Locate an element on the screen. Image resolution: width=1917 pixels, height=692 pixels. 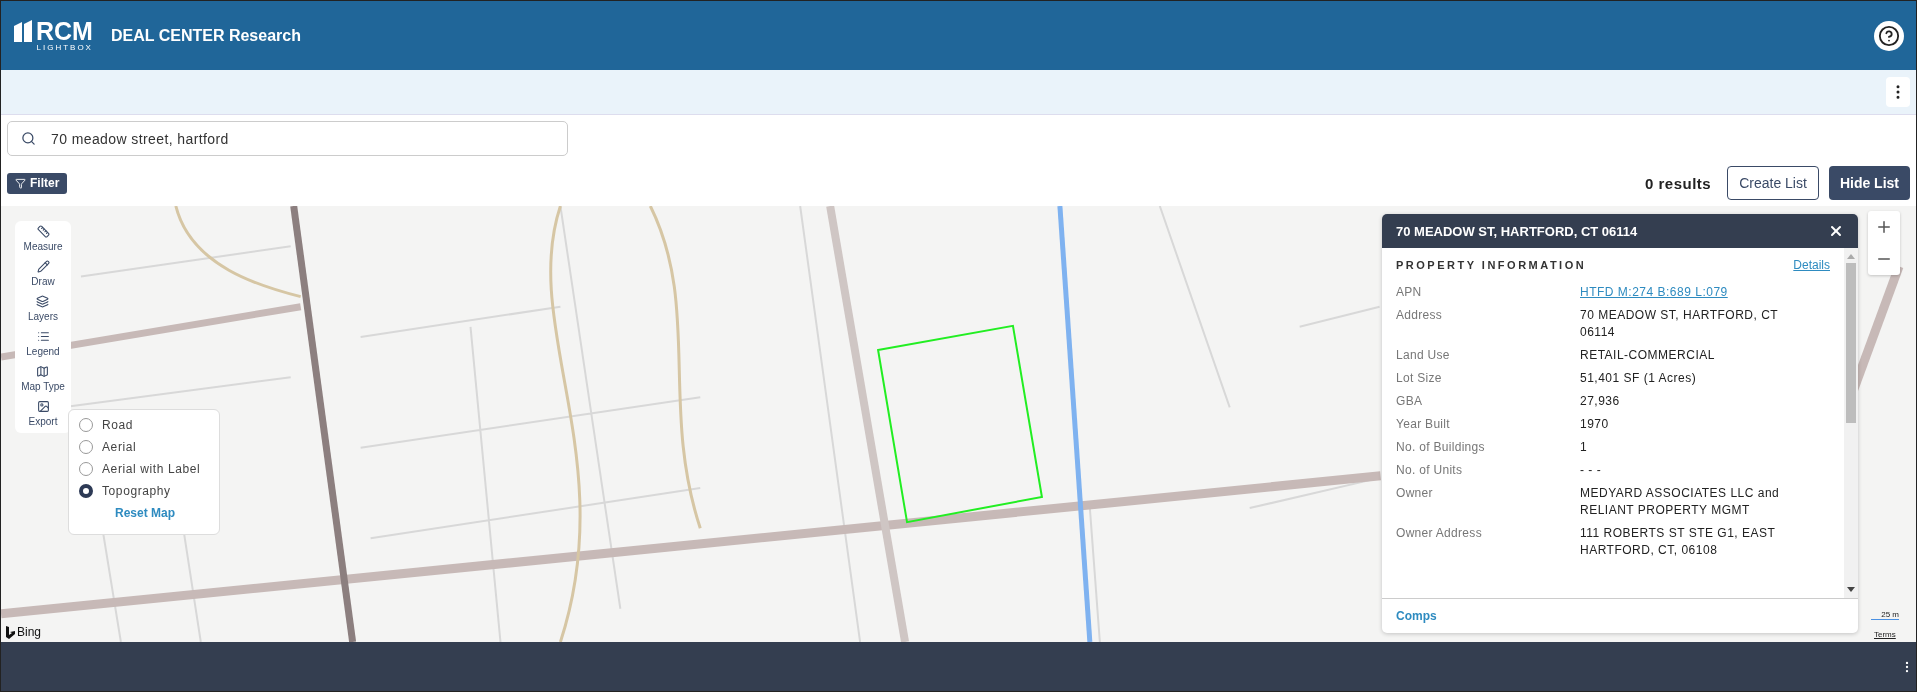
map-tool-button: Legend is located at coordinates (43, 343).